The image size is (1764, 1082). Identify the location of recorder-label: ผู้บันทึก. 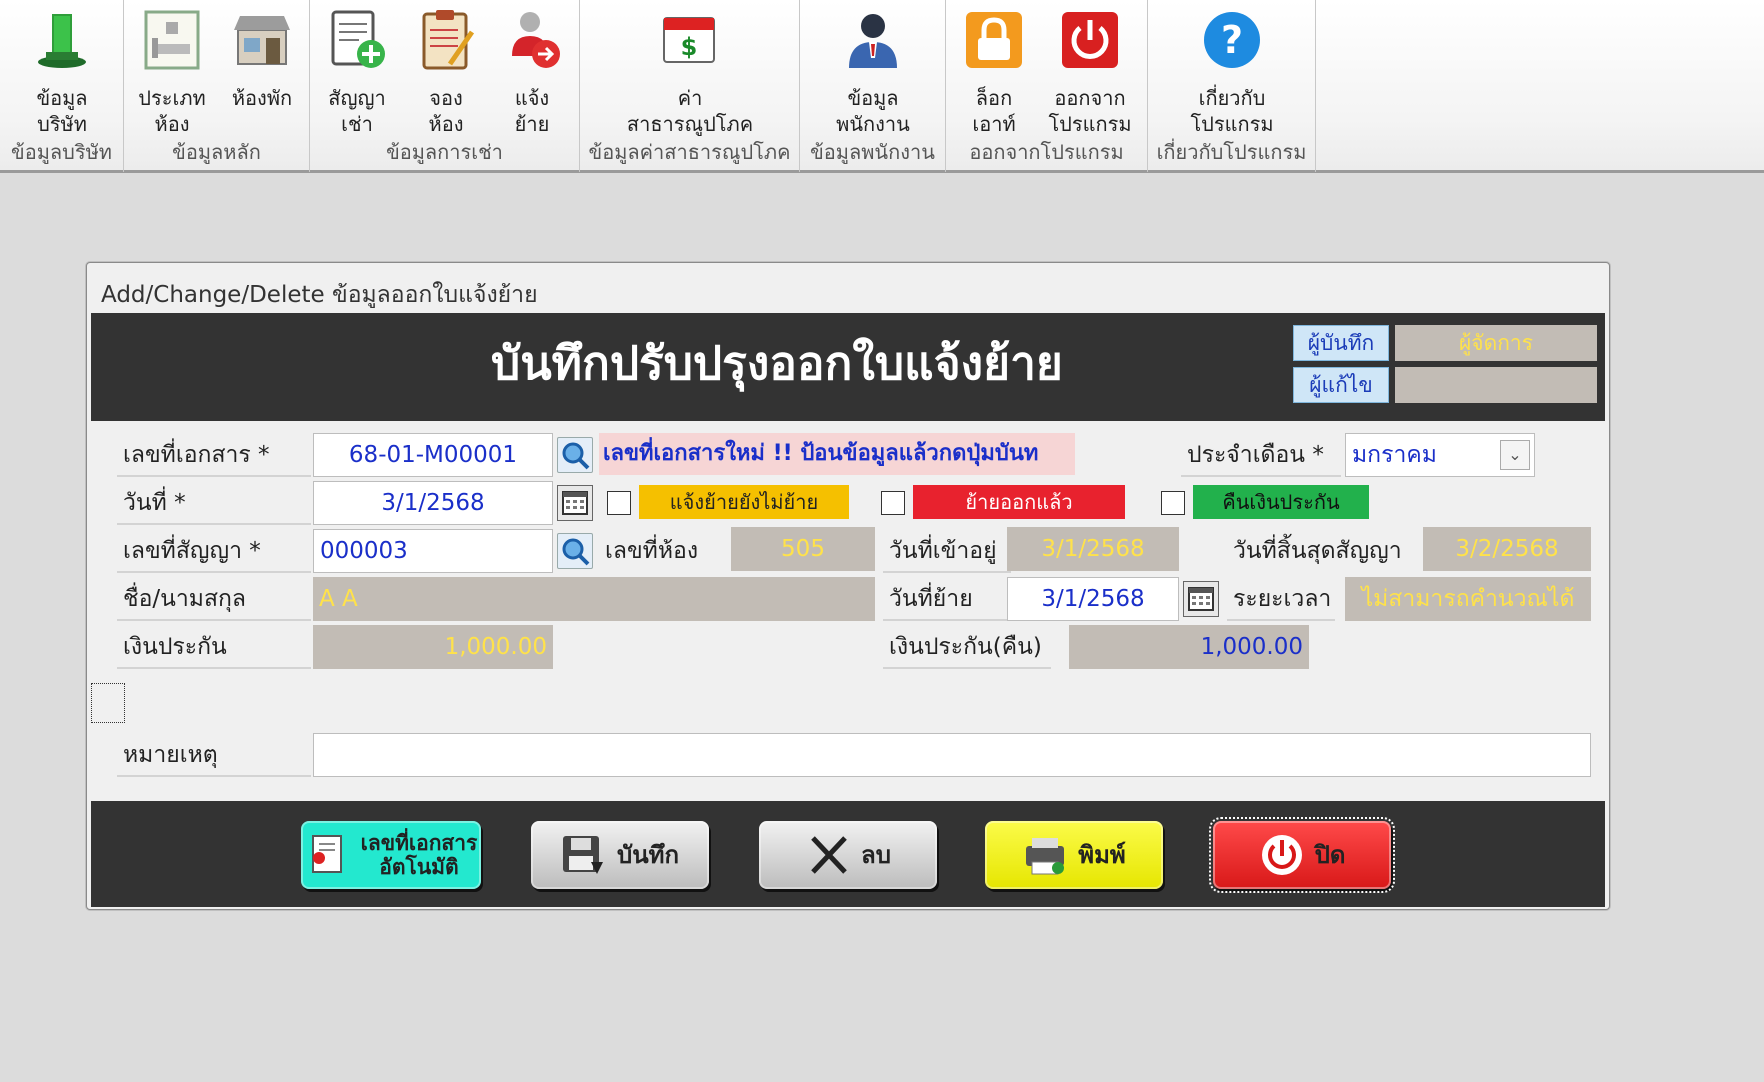
(1341, 343).